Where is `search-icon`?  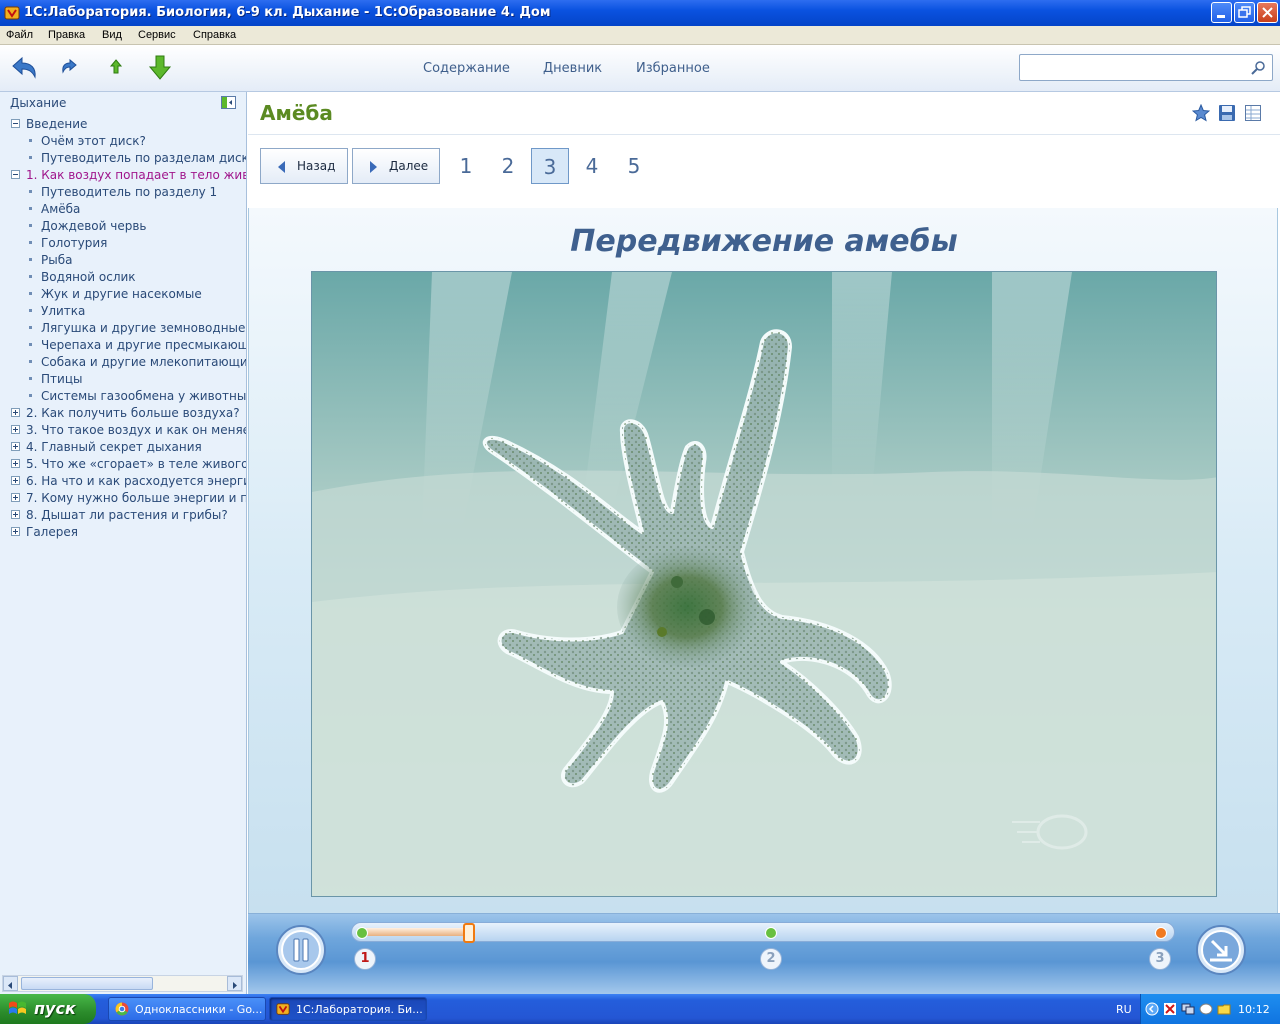 search-icon is located at coordinates (1258, 68).